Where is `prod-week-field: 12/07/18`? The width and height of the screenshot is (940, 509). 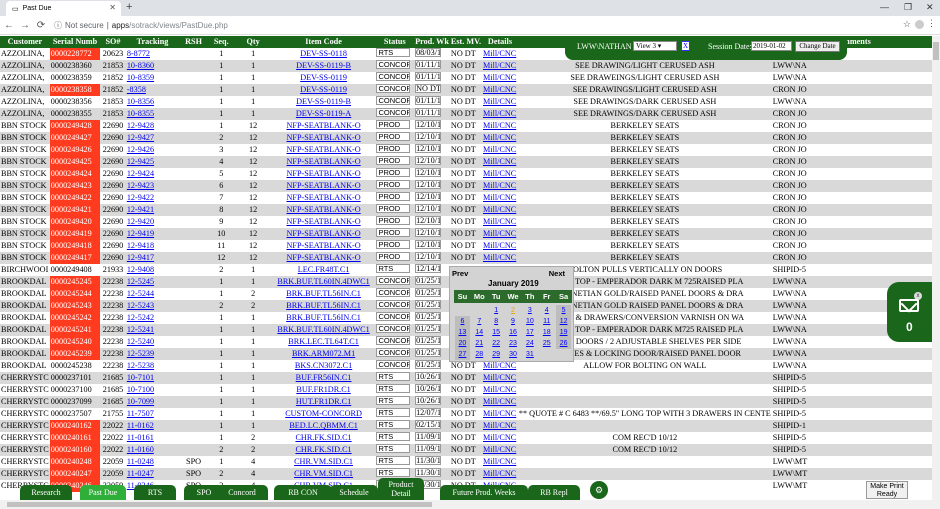 prod-week-field: 12/07/18 is located at coordinates (428, 412).